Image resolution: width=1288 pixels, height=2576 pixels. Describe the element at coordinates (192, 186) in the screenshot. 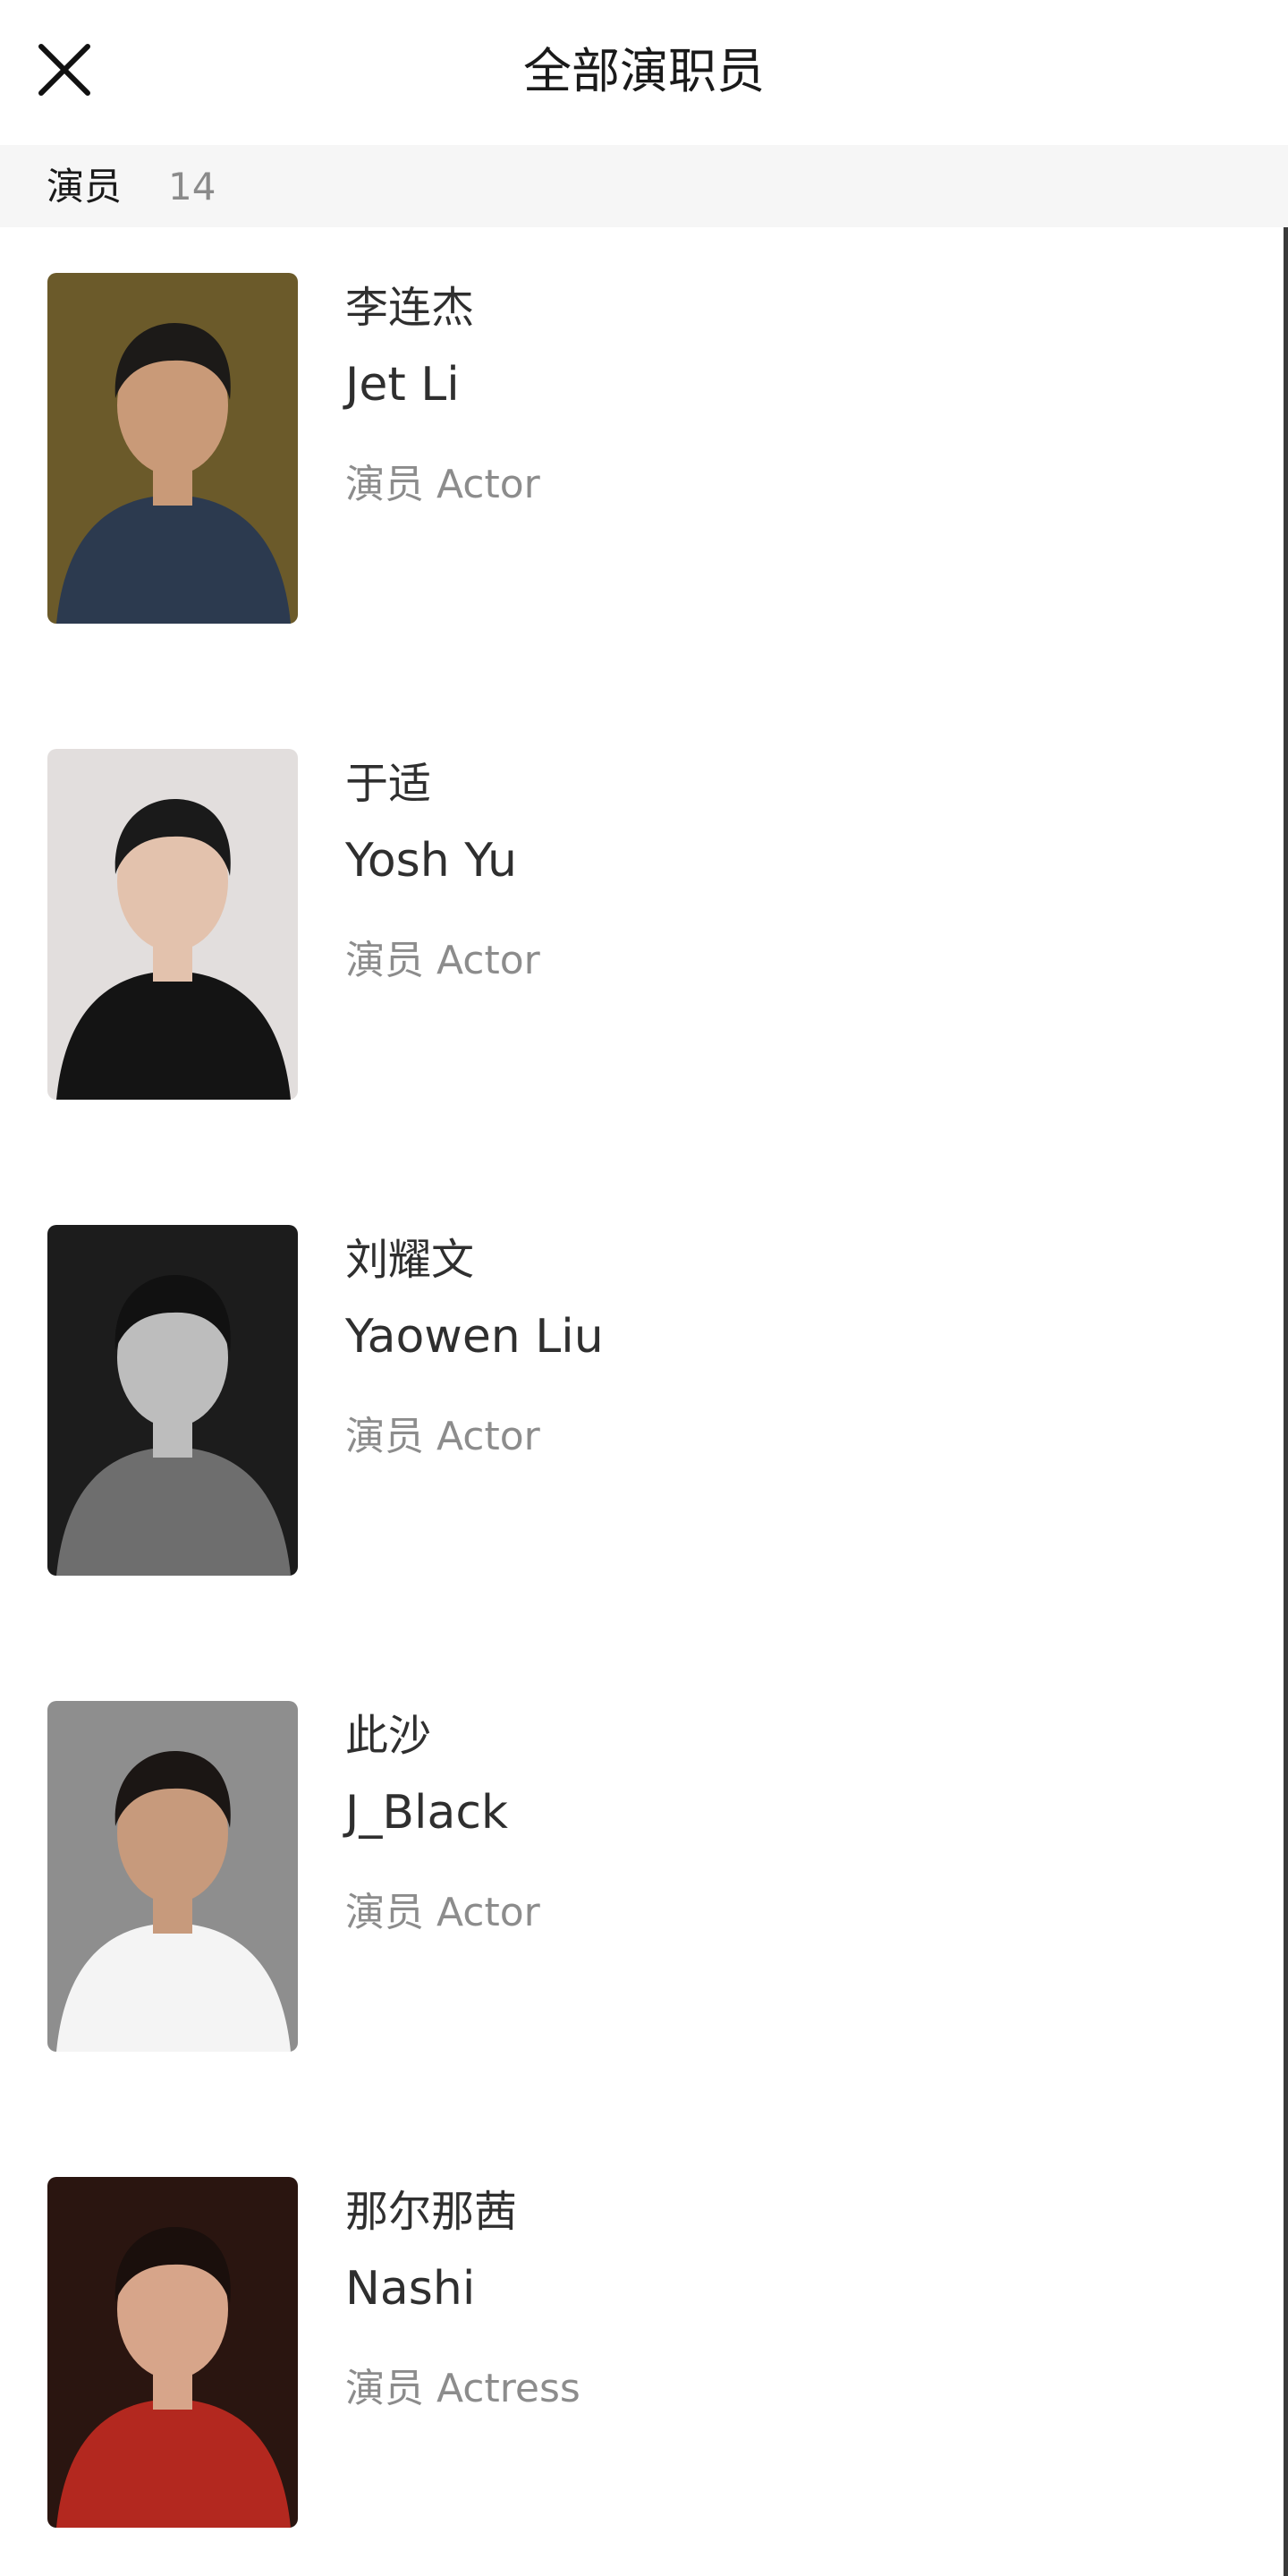

I see `section-count: 14` at that location.